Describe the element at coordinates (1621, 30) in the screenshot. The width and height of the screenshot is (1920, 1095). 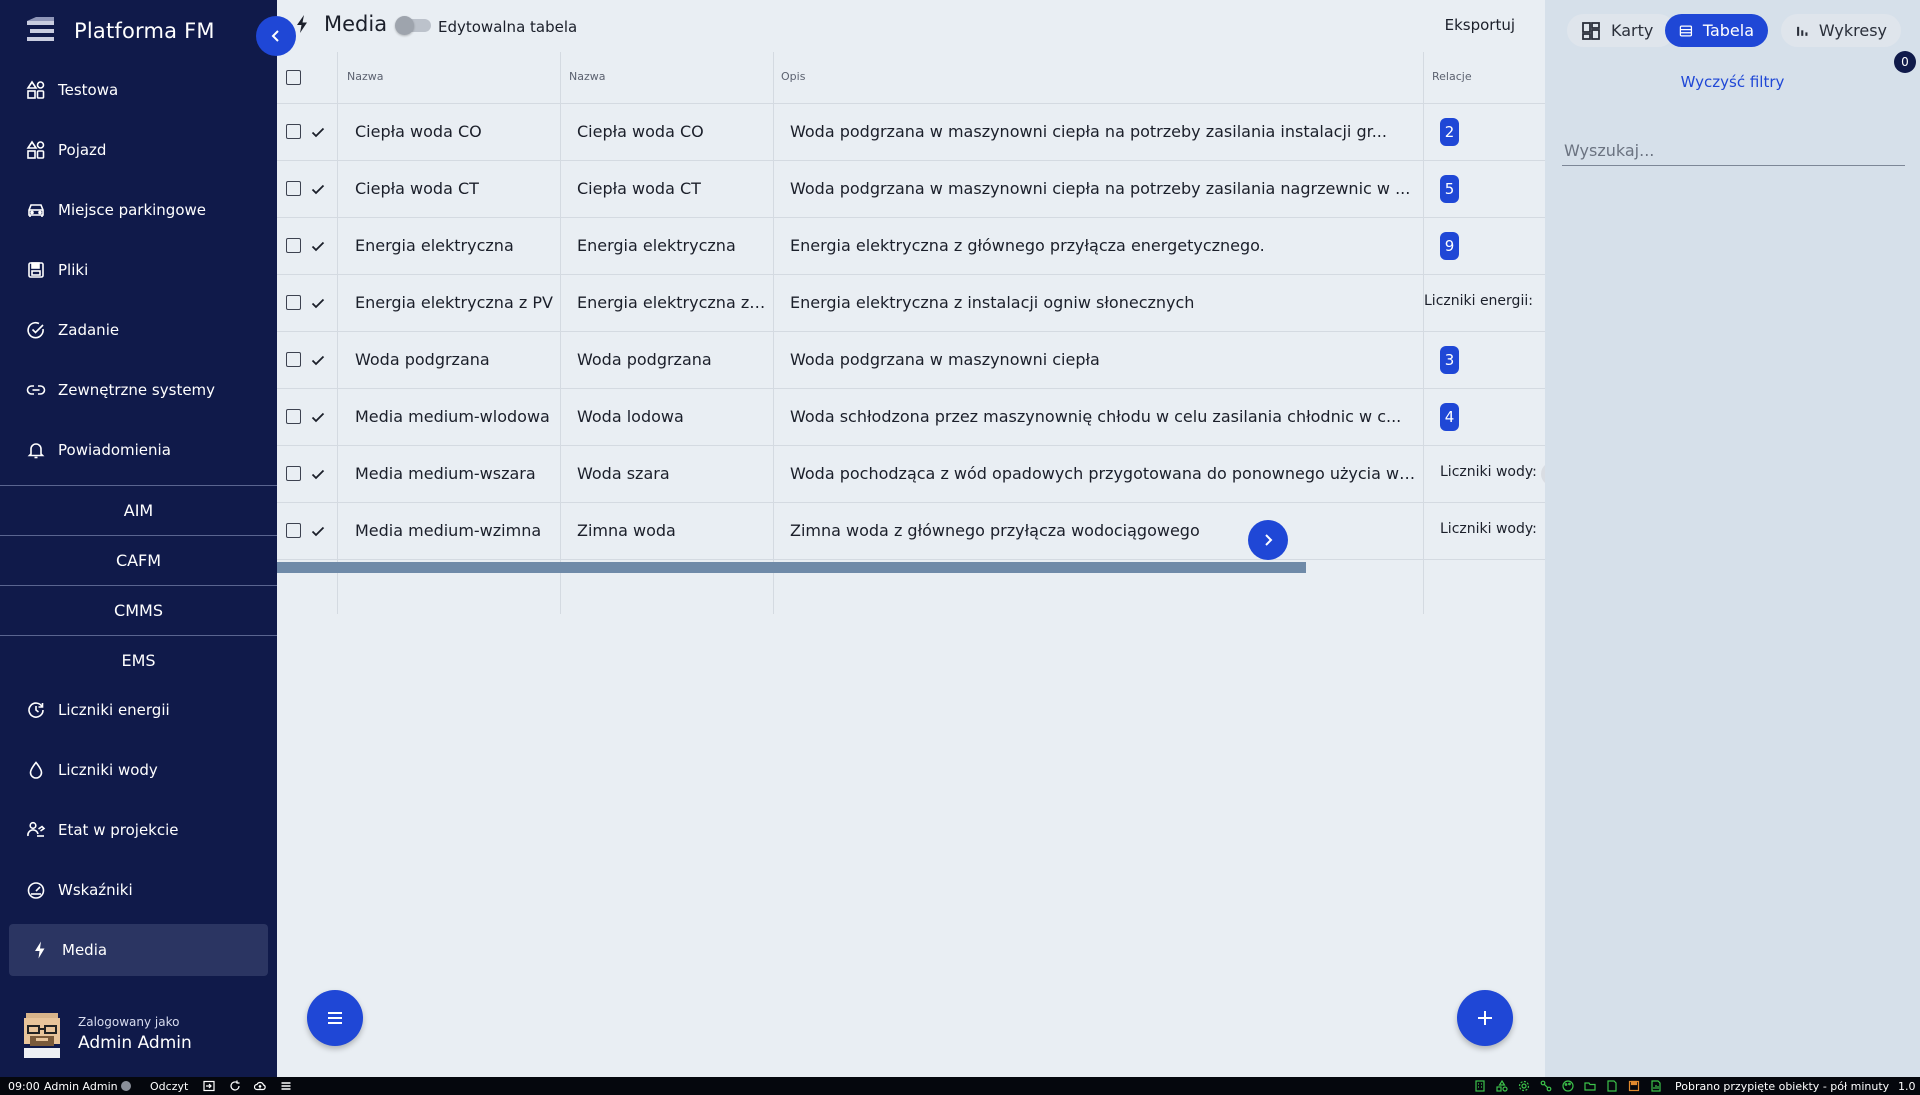
I see `view-cards-button: Karty` at that location.